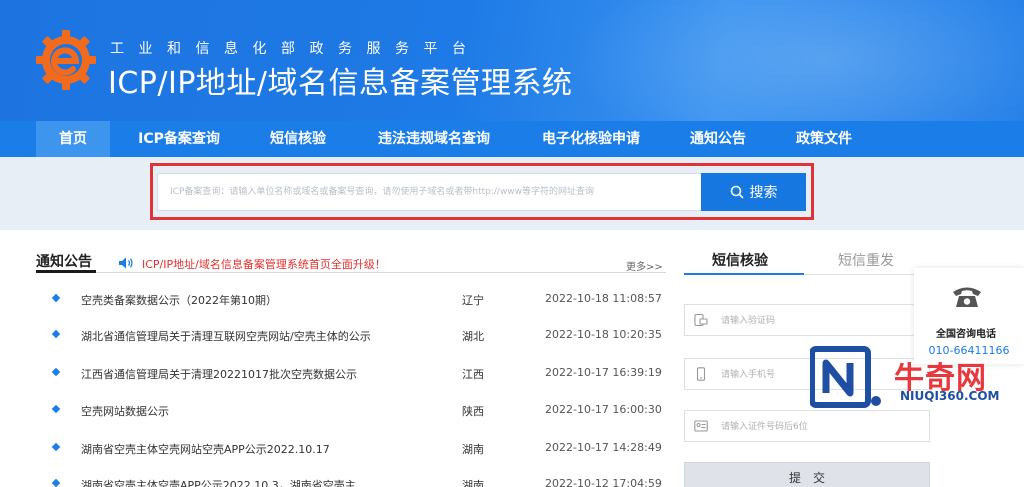 The height and width of the screenshot is (487, 1024). What do you see at coordinates (603, 298) in the screenshot?
I see `notice-time: 2022-10-18 11:08:57` at bounding box center [603, 298].